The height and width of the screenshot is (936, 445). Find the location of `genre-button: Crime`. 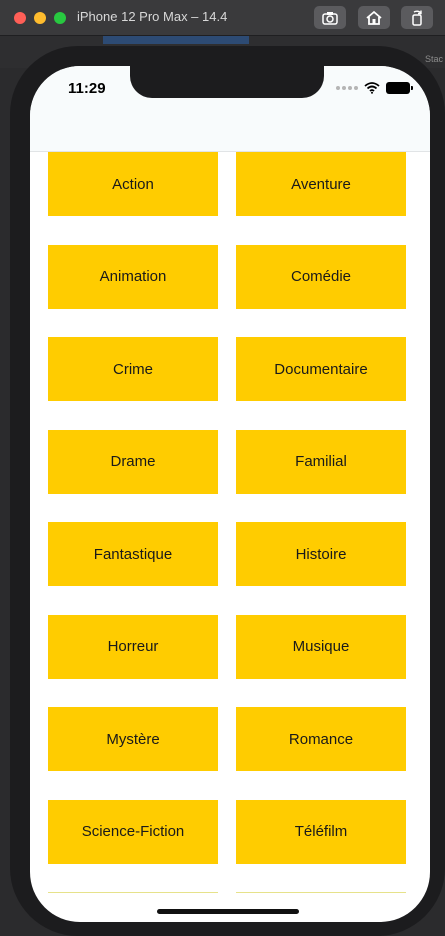

genre-button: Crime is located at coordinates (133, 369).